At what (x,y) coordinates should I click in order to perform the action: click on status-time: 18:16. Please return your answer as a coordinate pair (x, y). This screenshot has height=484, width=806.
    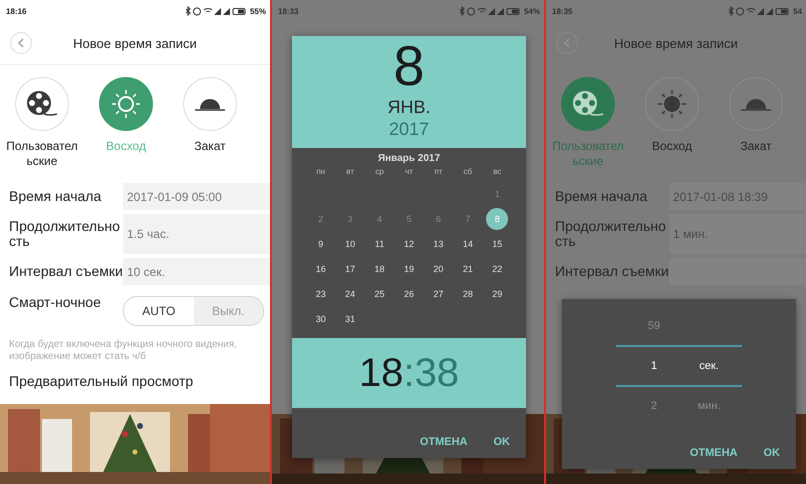
    Looking at the image, I should click on (16, 11).